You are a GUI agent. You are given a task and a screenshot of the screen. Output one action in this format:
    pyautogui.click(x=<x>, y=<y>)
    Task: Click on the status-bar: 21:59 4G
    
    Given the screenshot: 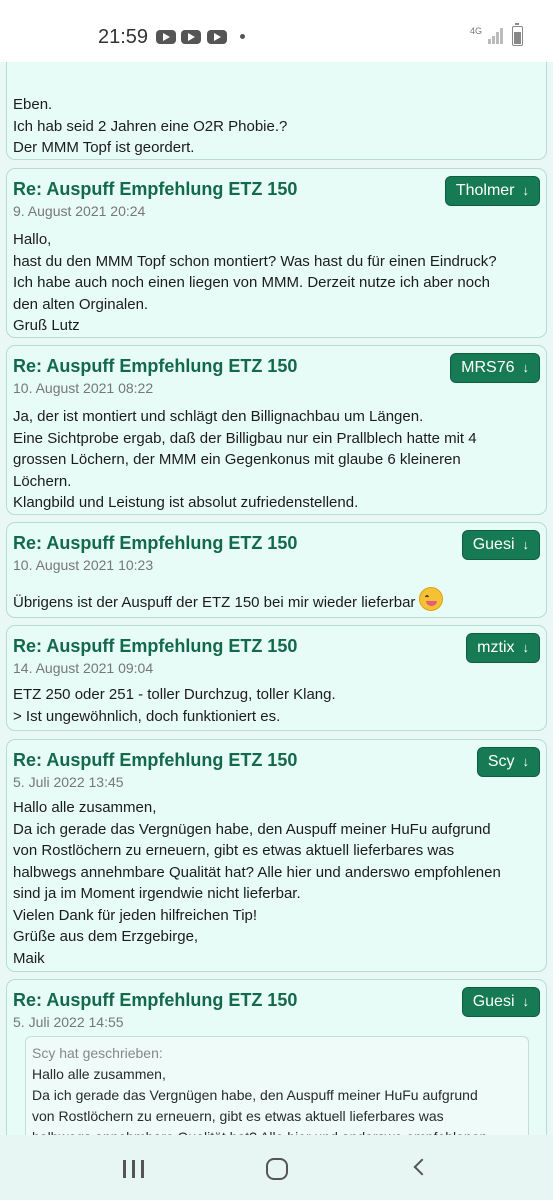 What is the action you would take?
    pyautogui.click(x=276, y=31)
    